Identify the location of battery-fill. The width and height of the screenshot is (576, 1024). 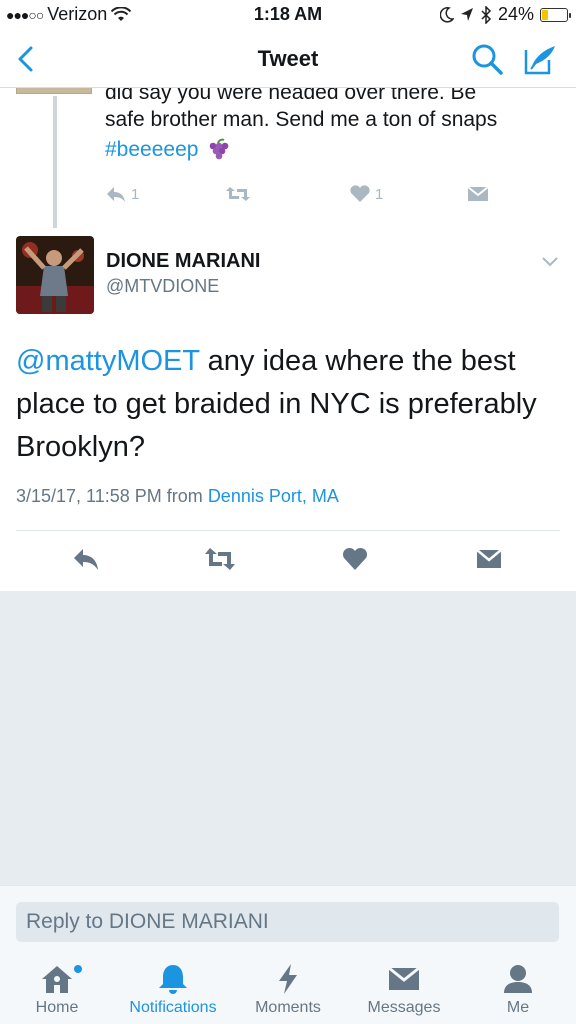
(545, 14).